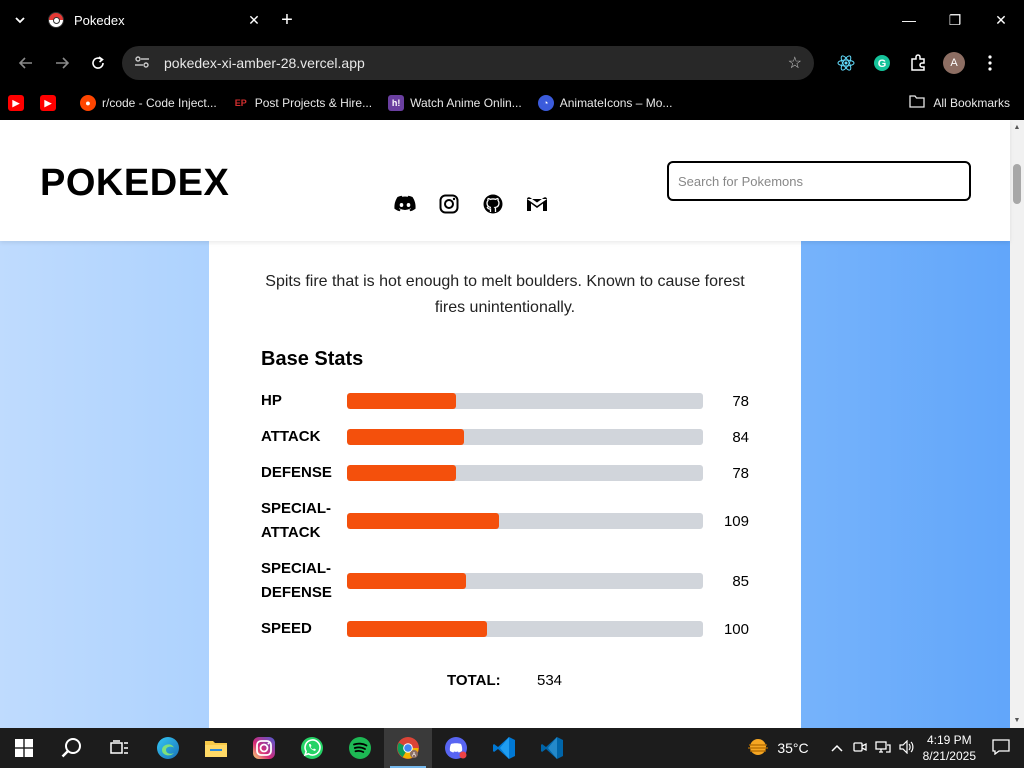  Describe the element at coordinates (846, 63) in the screenshot. I see `react-devtools-icon` at that location.